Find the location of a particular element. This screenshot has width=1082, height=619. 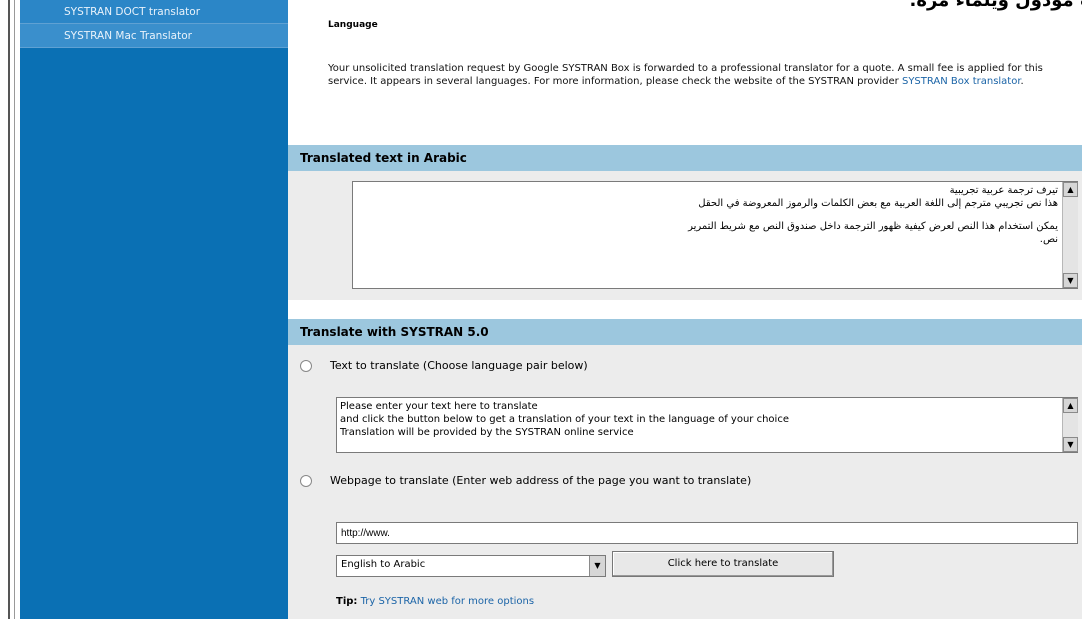

option-web-radio is located at coordinates (306, 480).